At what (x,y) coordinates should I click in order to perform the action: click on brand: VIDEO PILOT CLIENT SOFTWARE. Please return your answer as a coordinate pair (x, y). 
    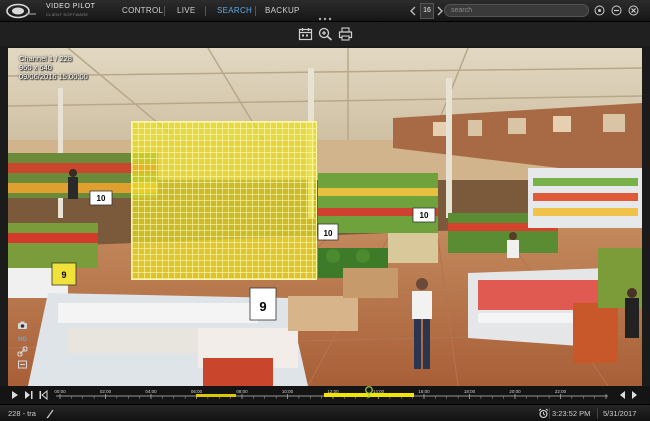
    Looking at the image, I should click on (70, 11).